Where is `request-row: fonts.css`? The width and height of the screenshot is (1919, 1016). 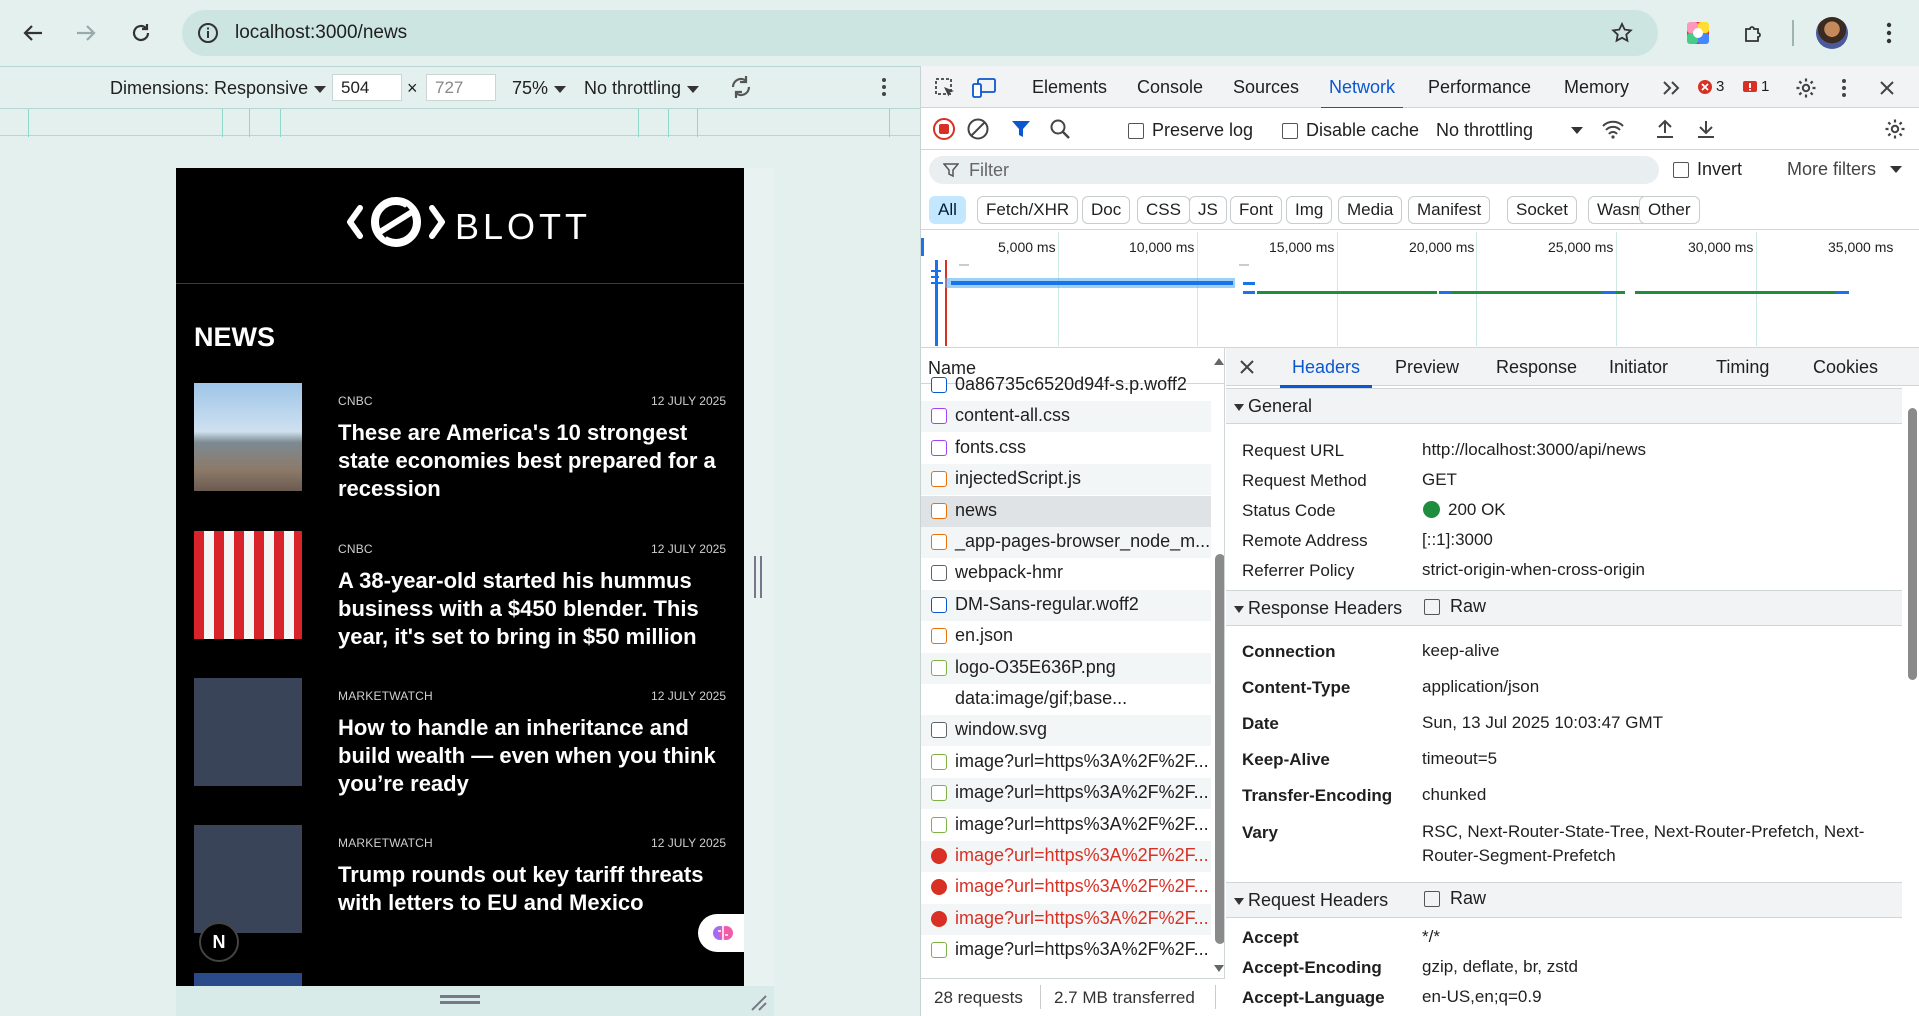
request-row: fonts.css is located at coordinates (1066, 448).